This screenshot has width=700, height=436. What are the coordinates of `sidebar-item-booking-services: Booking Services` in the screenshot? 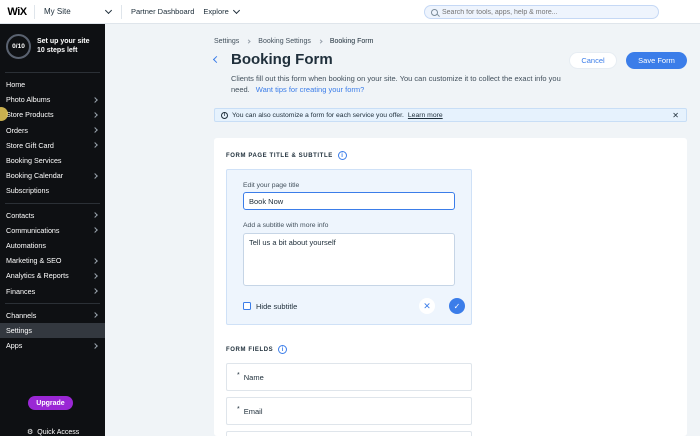 It's located at (52, 160).